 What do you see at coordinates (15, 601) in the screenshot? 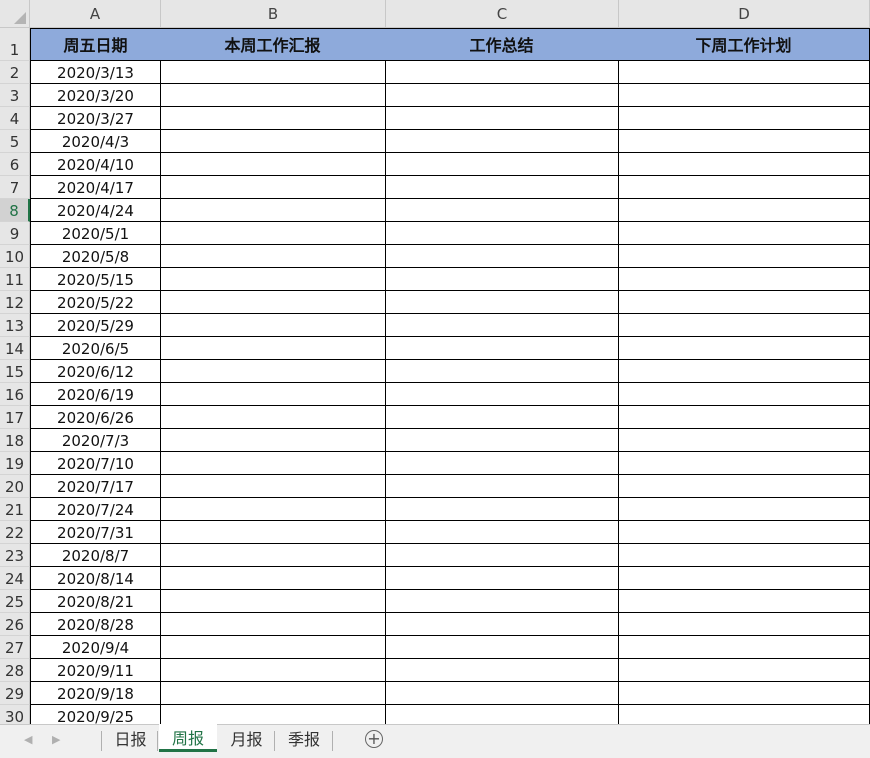
I see `row-header: 25` at bounding box center [15, 601].